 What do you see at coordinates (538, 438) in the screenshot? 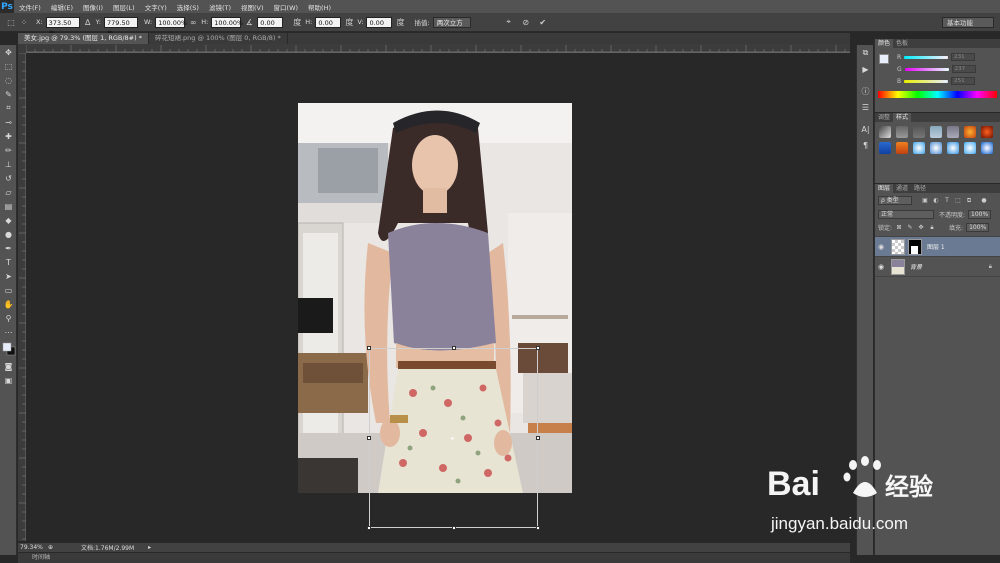
I see `transform-handle-mr` at bounding box center [538, 438].